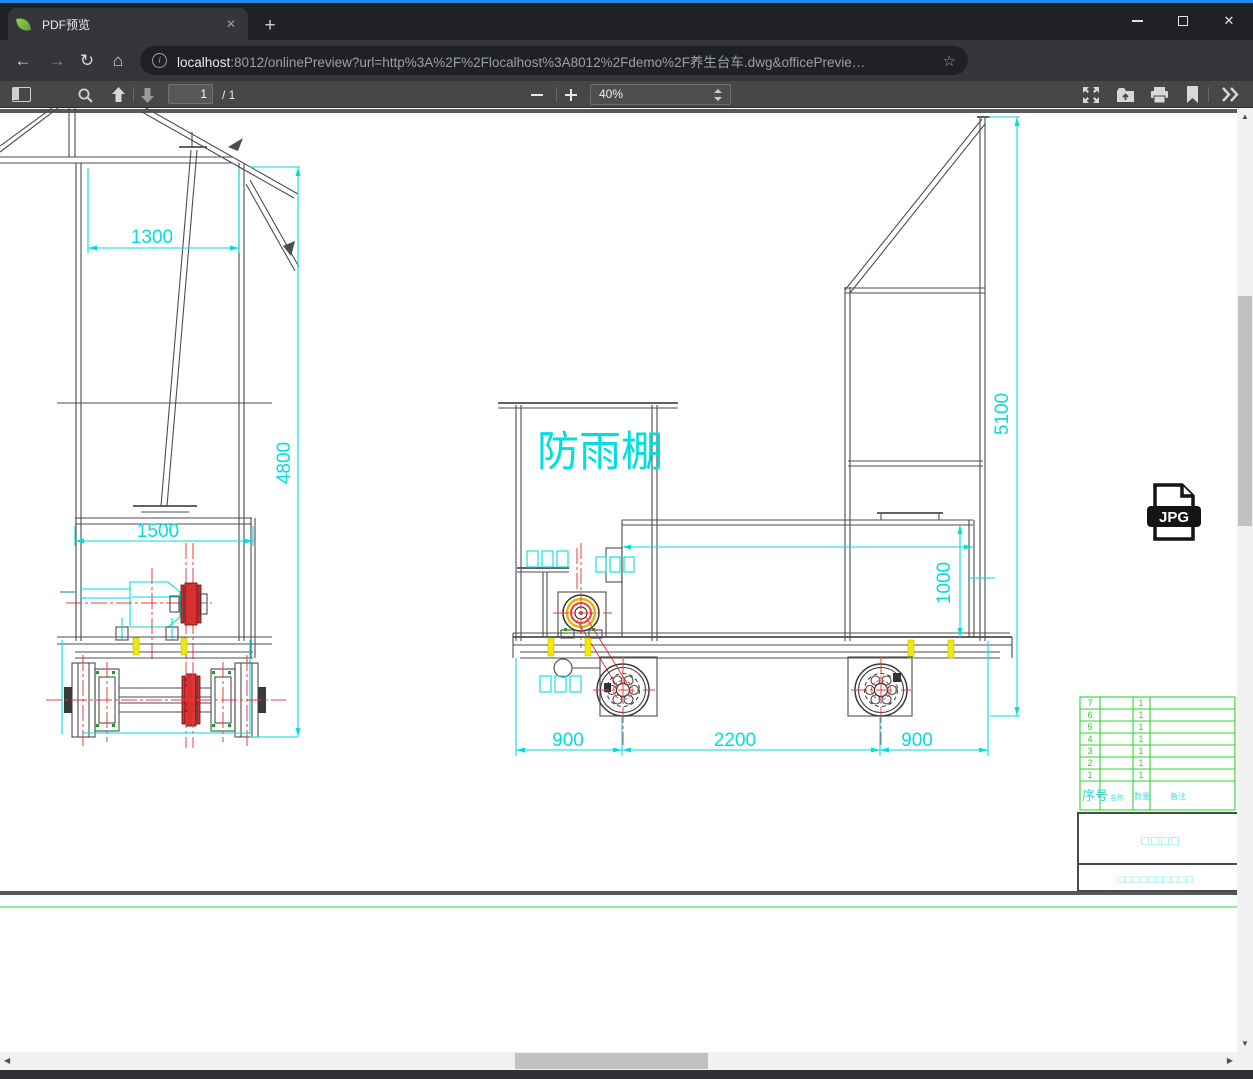  I want to click on search-icon, so click(85, 95).